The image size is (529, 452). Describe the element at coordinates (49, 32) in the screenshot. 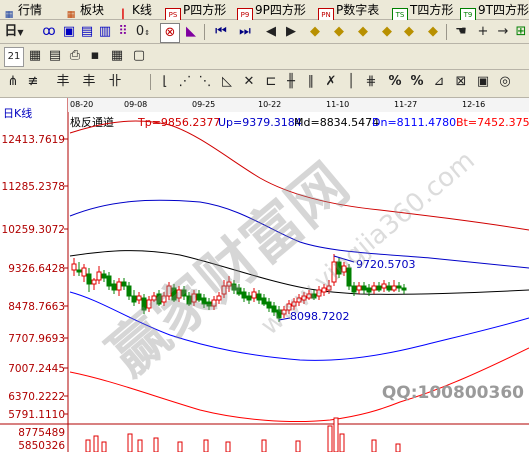

I see `loop-icon: ꝏ` at that location.